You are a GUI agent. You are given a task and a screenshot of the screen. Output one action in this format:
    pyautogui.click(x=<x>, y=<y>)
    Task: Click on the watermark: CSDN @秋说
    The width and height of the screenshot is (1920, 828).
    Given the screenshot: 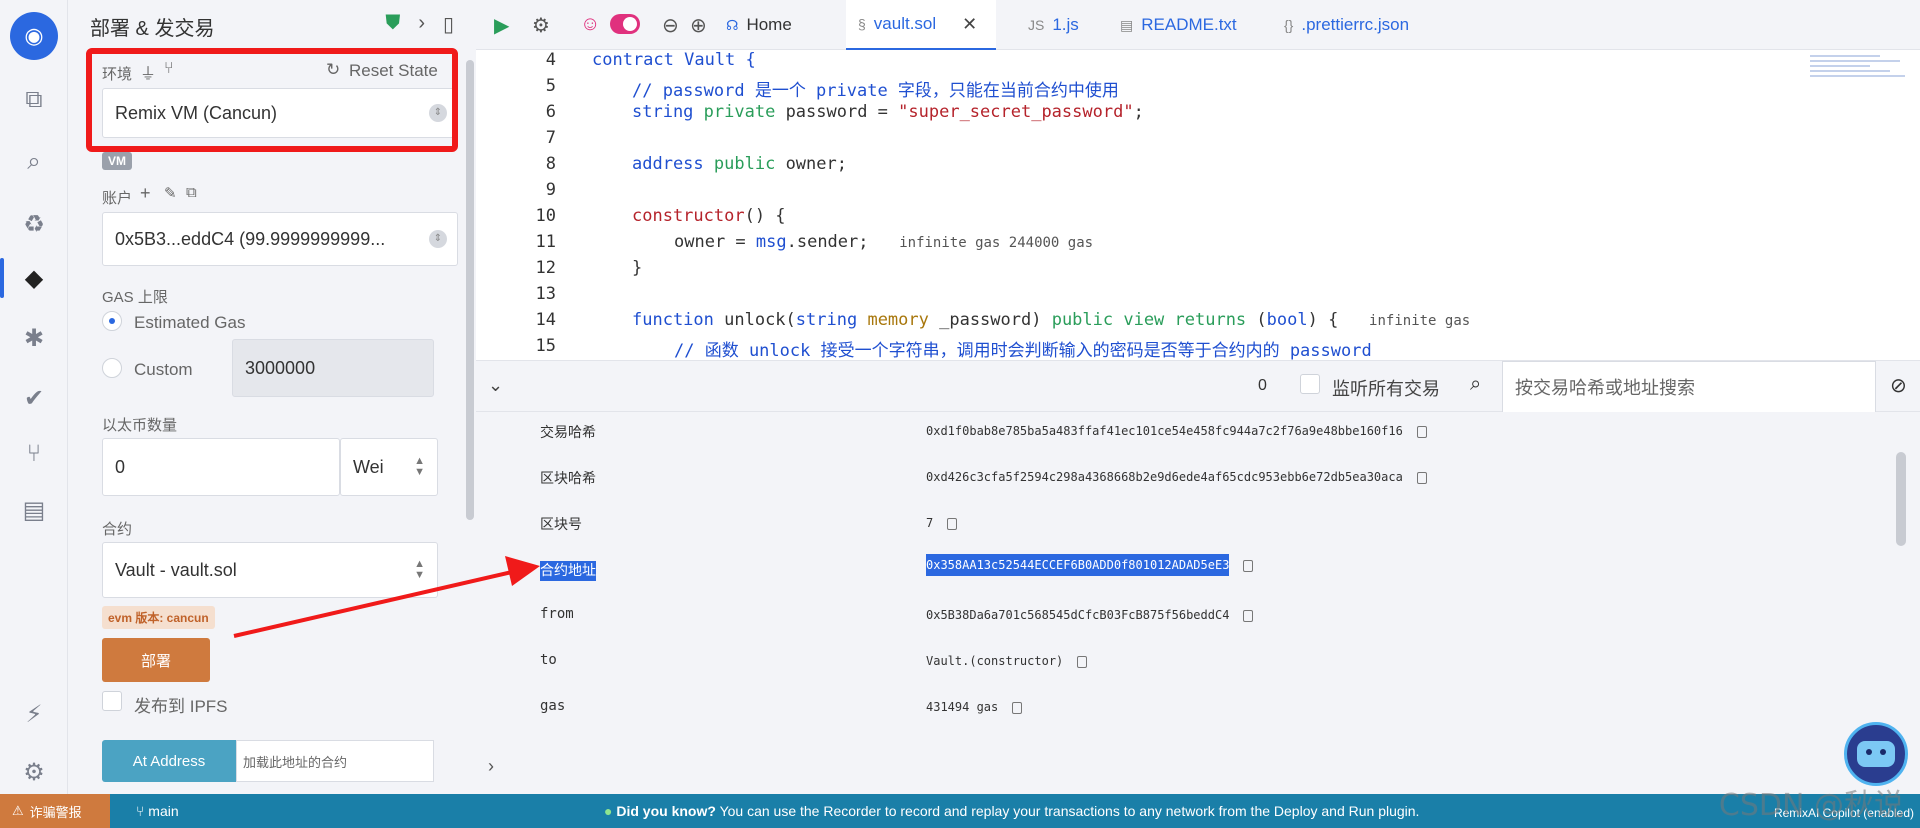 What is the action you would take?
    pyautogui.click(x=1811, y=805)
    